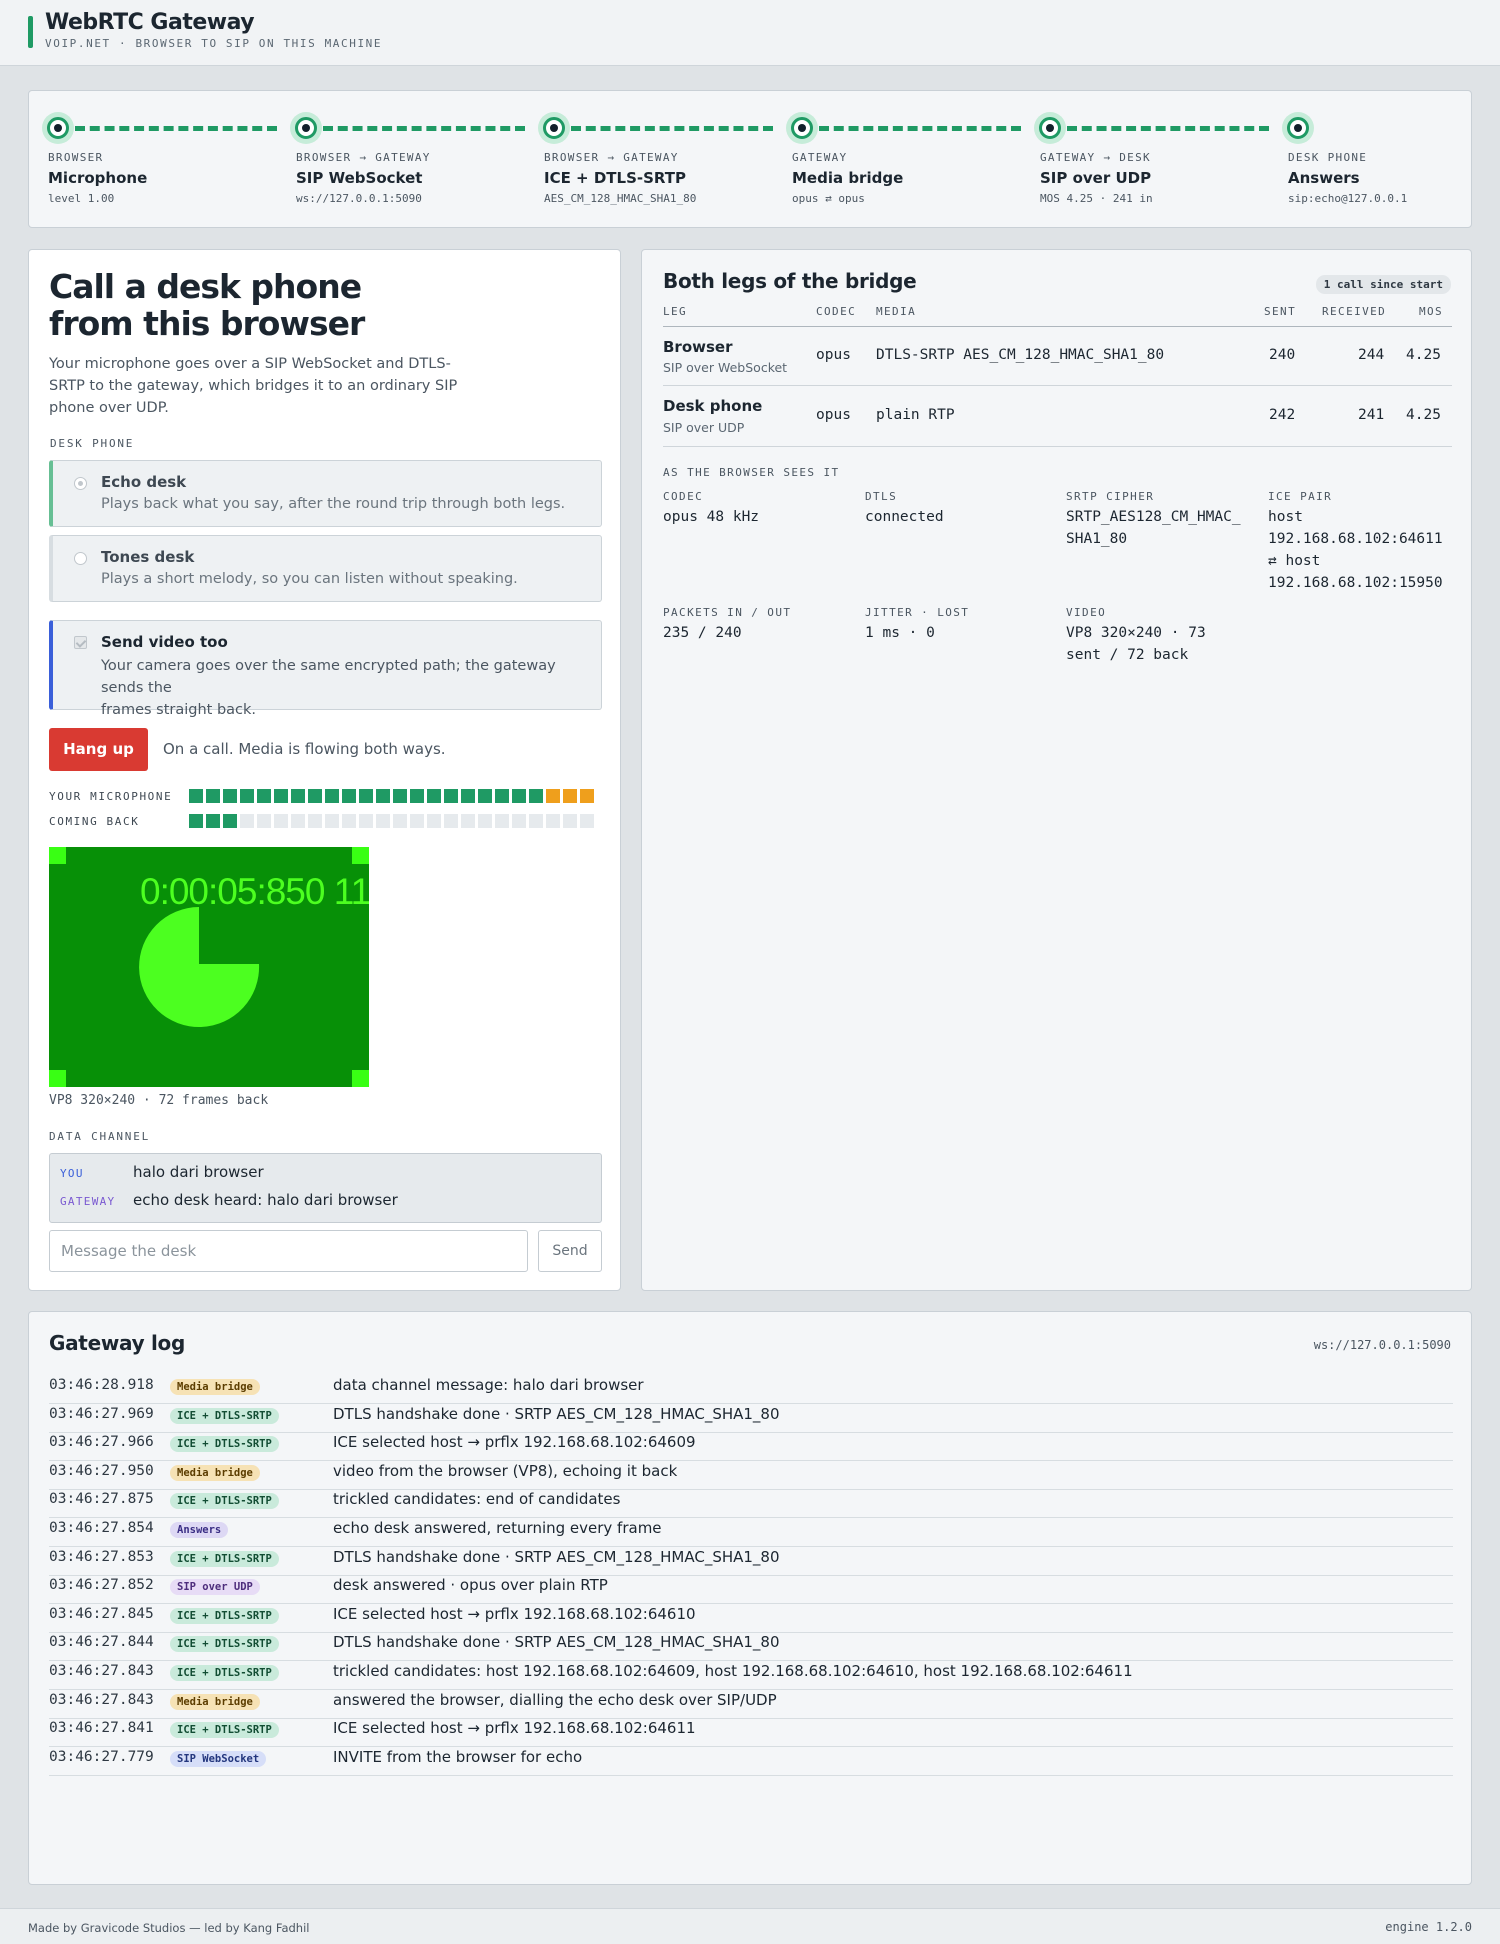 Image resolution: width=1500 pixels, height=1944 pixels. Describe the element at coordinates (1127, 655) in the screenshot. I see `stat-video-line2: sent / 72 back` at that location.